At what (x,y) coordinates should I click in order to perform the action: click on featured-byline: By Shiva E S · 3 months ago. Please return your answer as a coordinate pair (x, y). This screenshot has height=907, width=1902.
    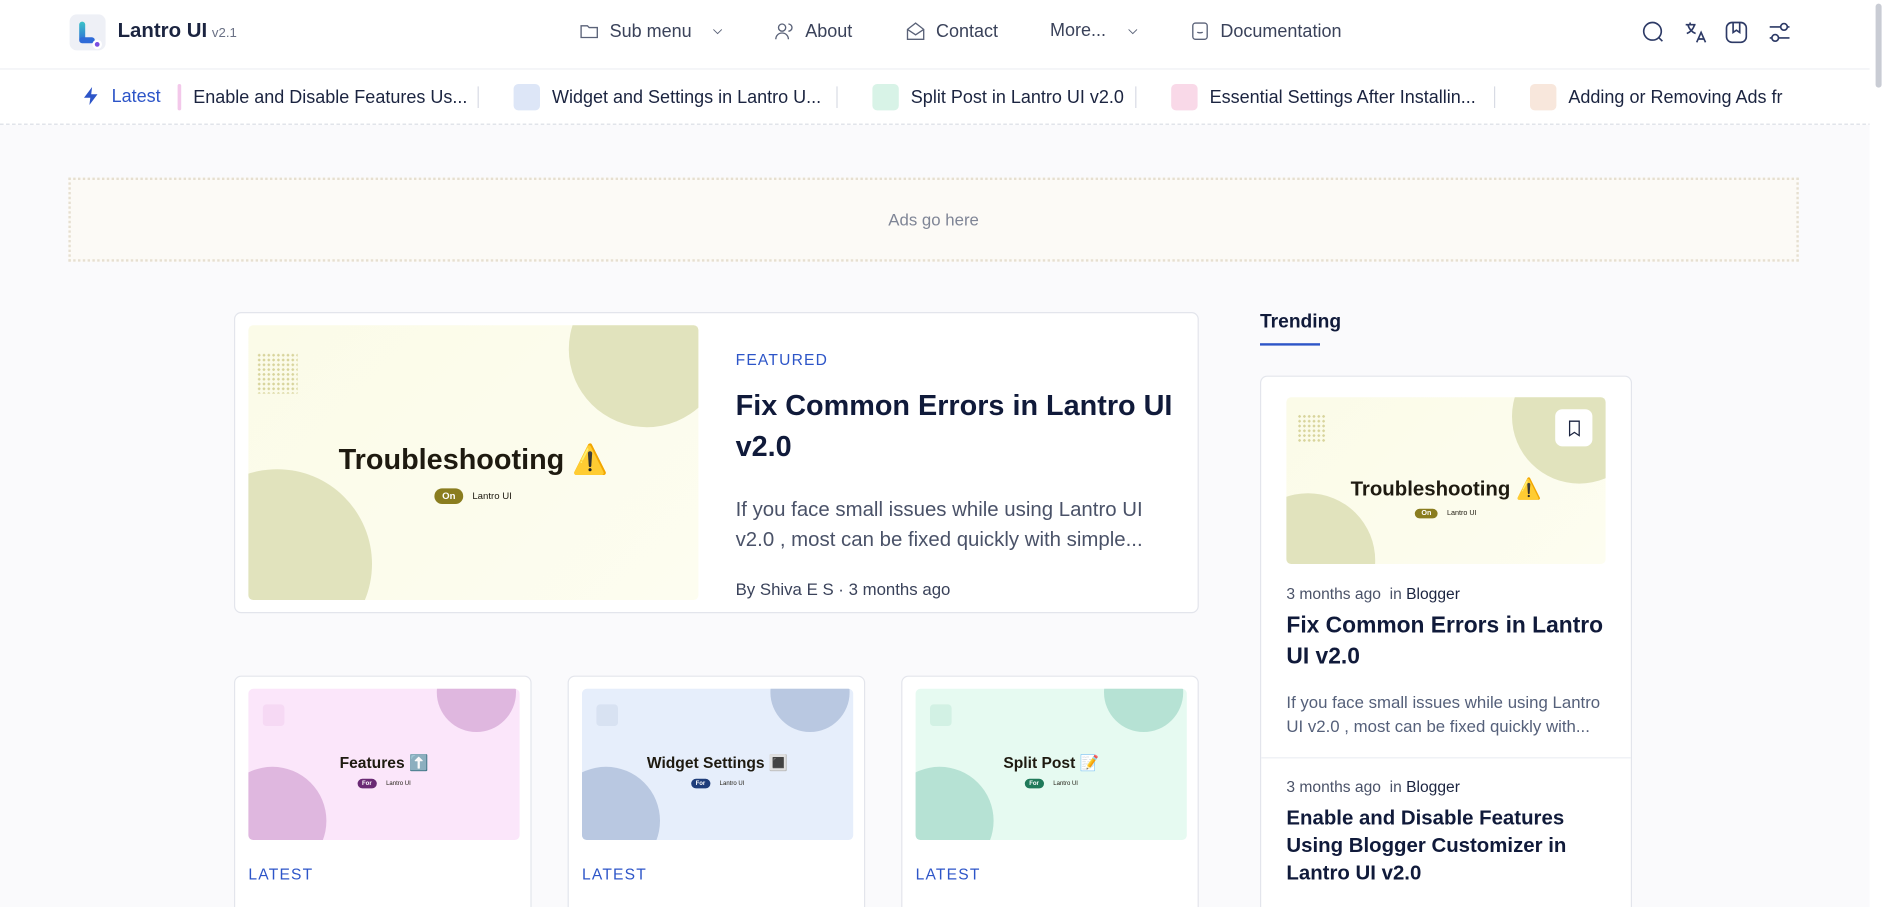
    Looking at the image, I should click on (843, 589).